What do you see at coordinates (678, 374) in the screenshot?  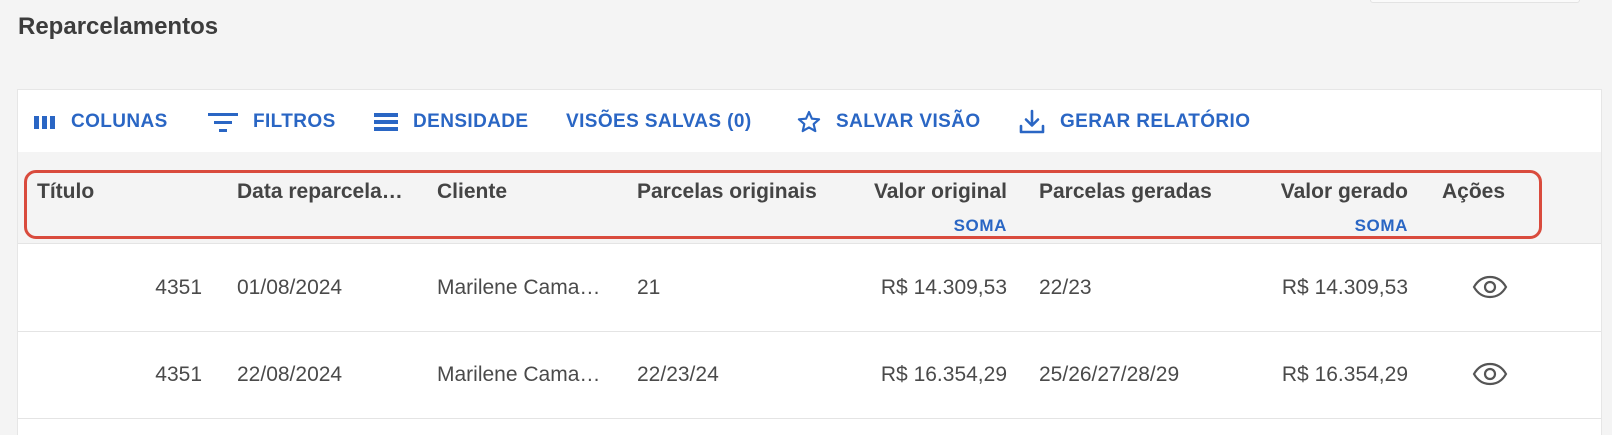 I see `cell-parcelas-originais: 22/23/24` at bounding box center [678, 374].